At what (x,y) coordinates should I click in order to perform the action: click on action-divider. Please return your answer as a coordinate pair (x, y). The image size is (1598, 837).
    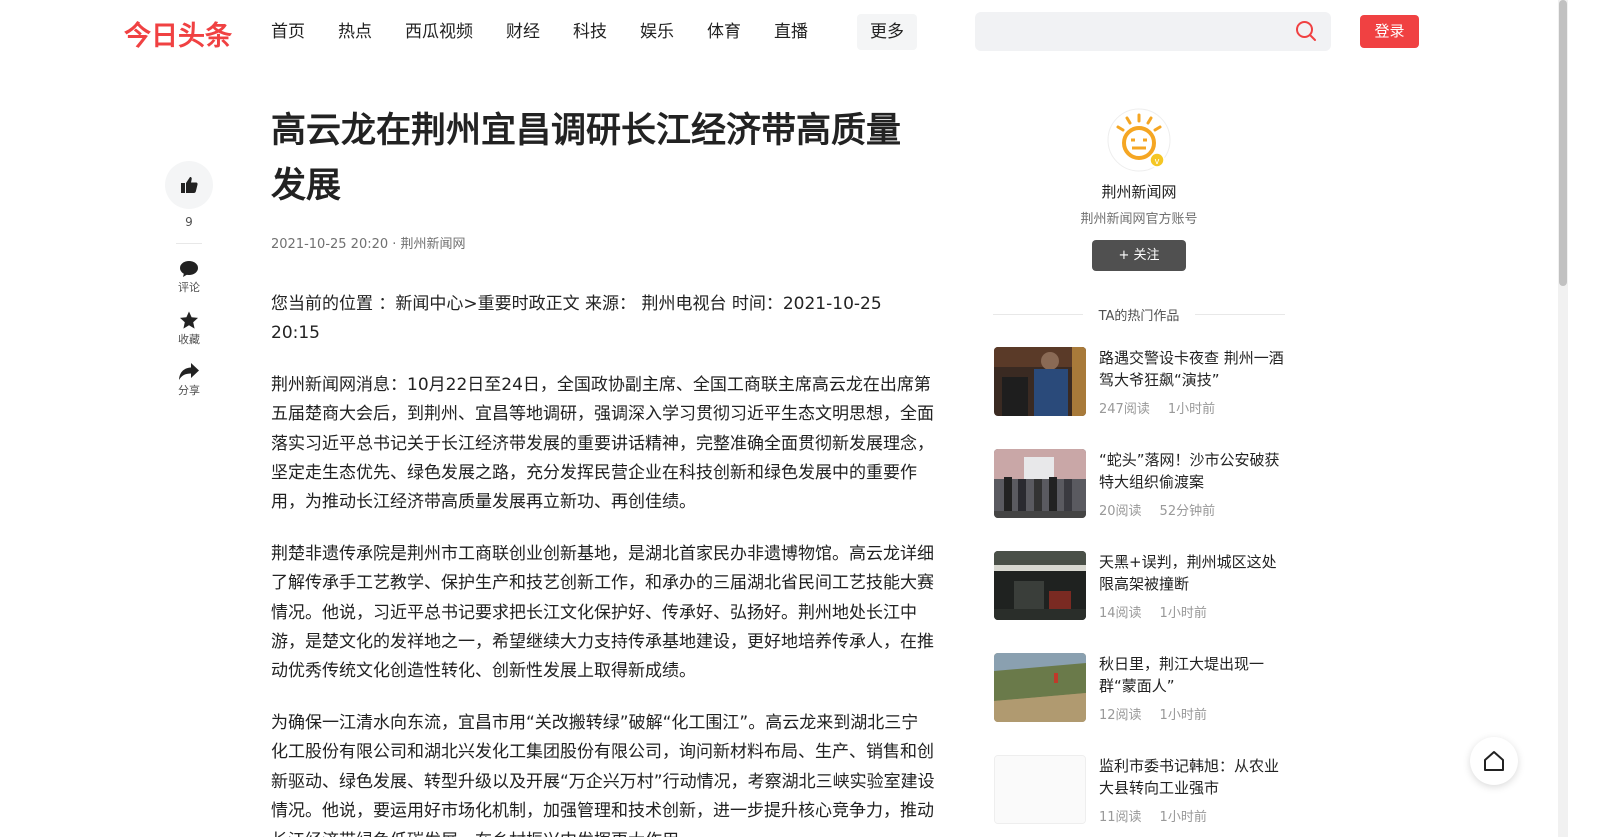
    Looking at the image, I should click on (189, 243).